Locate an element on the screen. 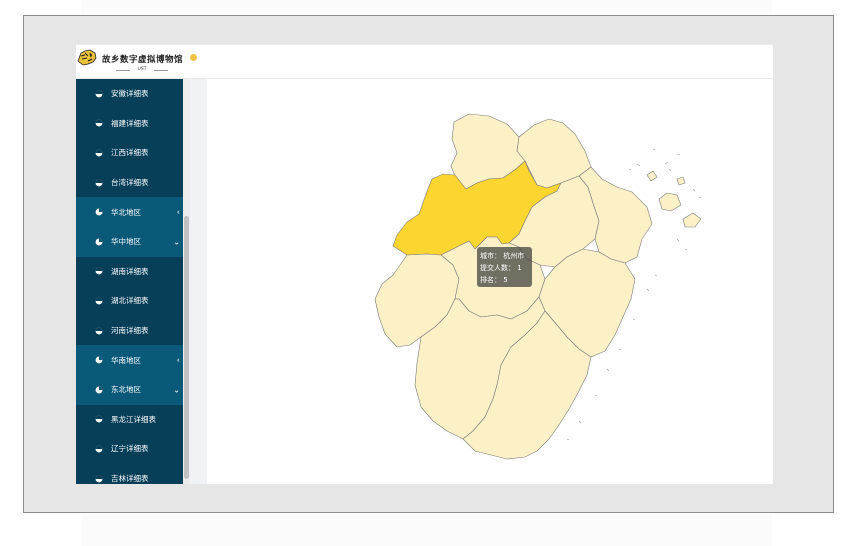 This screenshot has width=858, height=546. sidebar-item: 安徽详细表 is located at coordinates (129, 94).